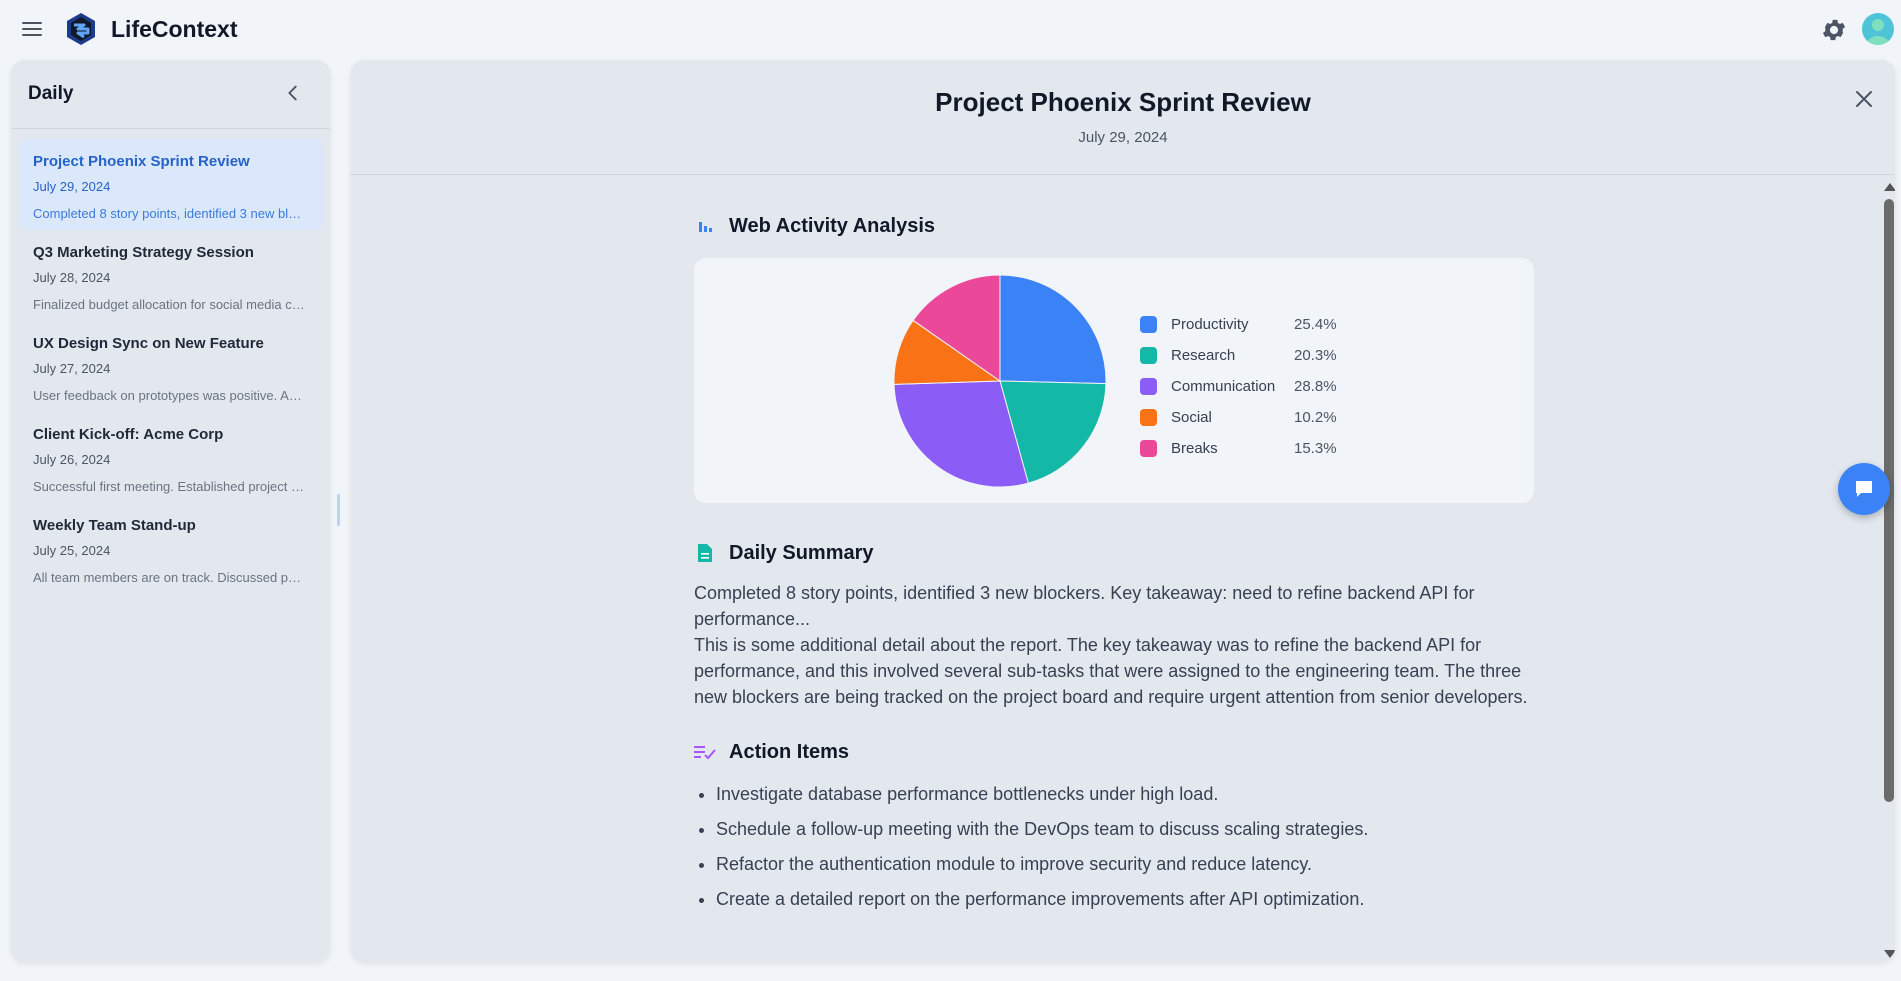 Image resolution: width=1901 pixels, height=981 pixels. What do you see at coordinates (705, 752) in the screenshot?
I see `checklist-icon` at bounding box center [705, 752].